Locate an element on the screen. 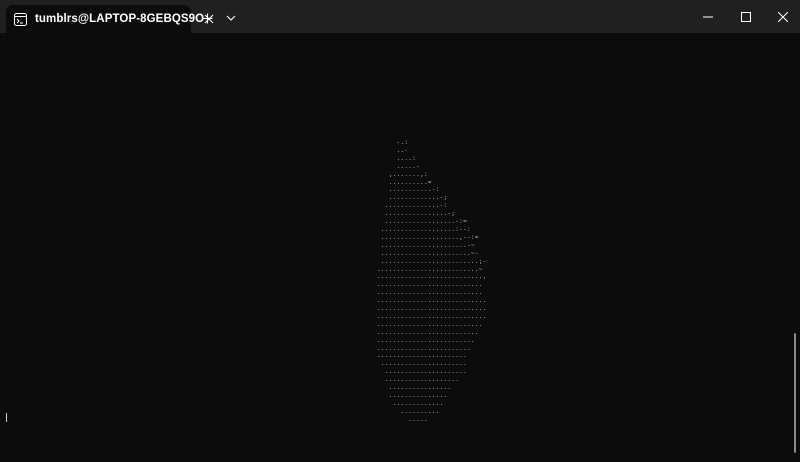 This screenshot has height=462, width=800. tab-title: tumblrs@LAPTOP-8GEBQS9O is located at coordinates (120, 19).